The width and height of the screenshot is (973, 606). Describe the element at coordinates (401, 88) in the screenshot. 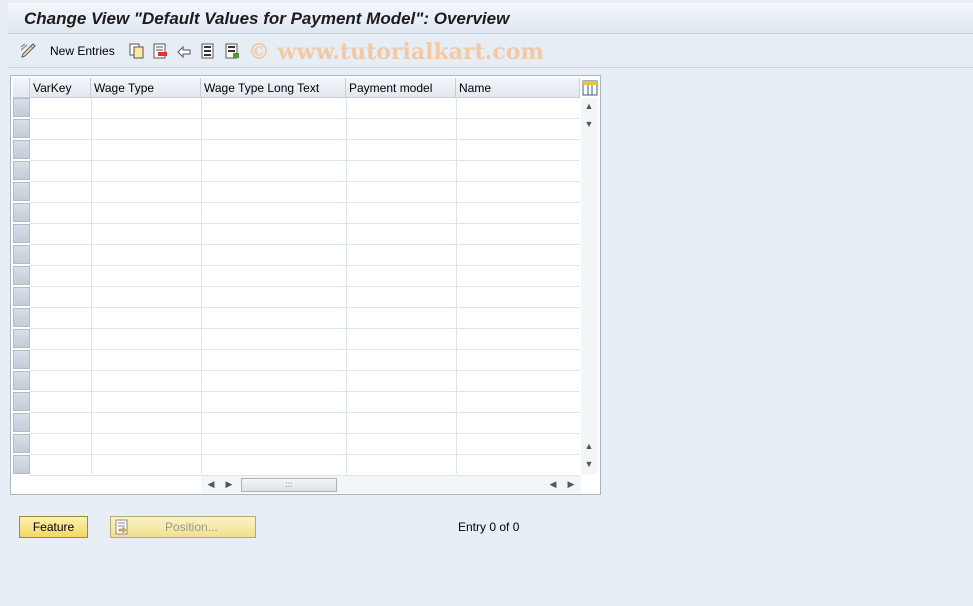

I see `column-header-payment-model: Payment model` at that location.